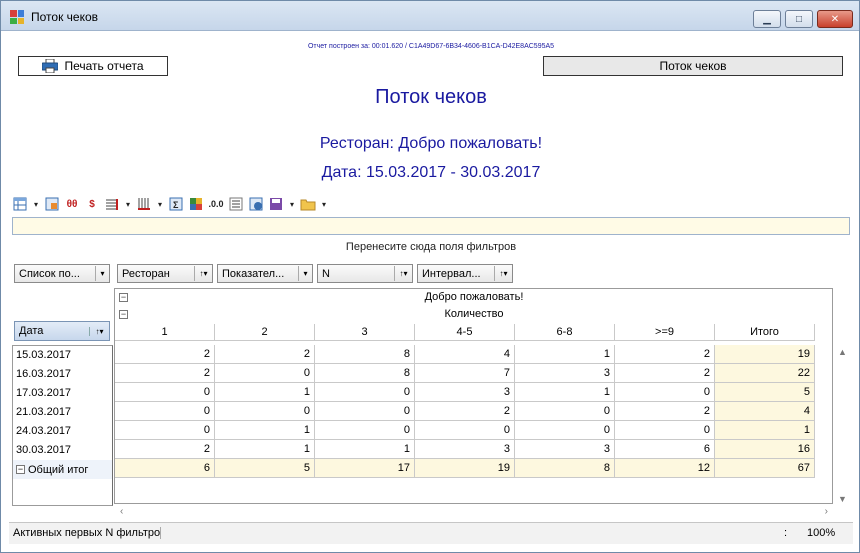  Describe the element at coordinates (308, 204) in the screenshot. I see `folder-icon` at that location.